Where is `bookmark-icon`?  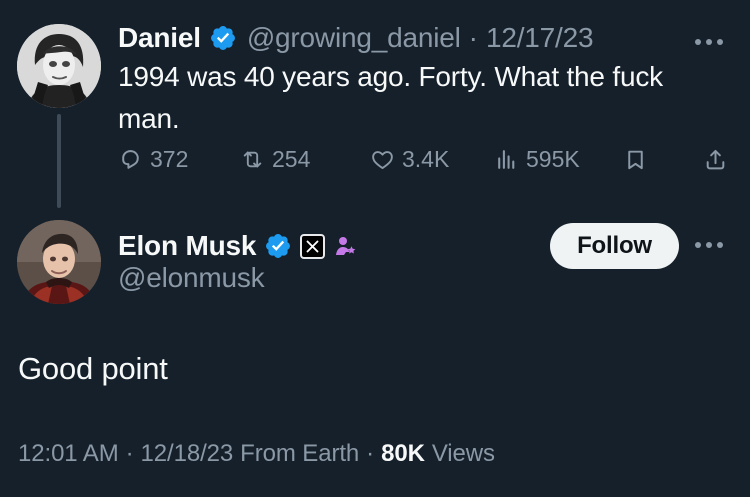
bookmark-icon is located at coordinates (635, 159).